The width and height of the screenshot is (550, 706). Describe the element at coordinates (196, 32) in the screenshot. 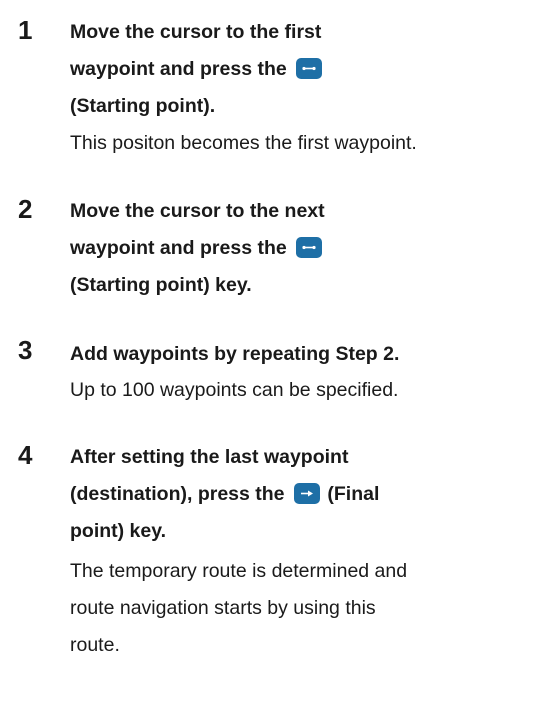

I see `step-instruction-line: Move the cursor to the first` at that location.